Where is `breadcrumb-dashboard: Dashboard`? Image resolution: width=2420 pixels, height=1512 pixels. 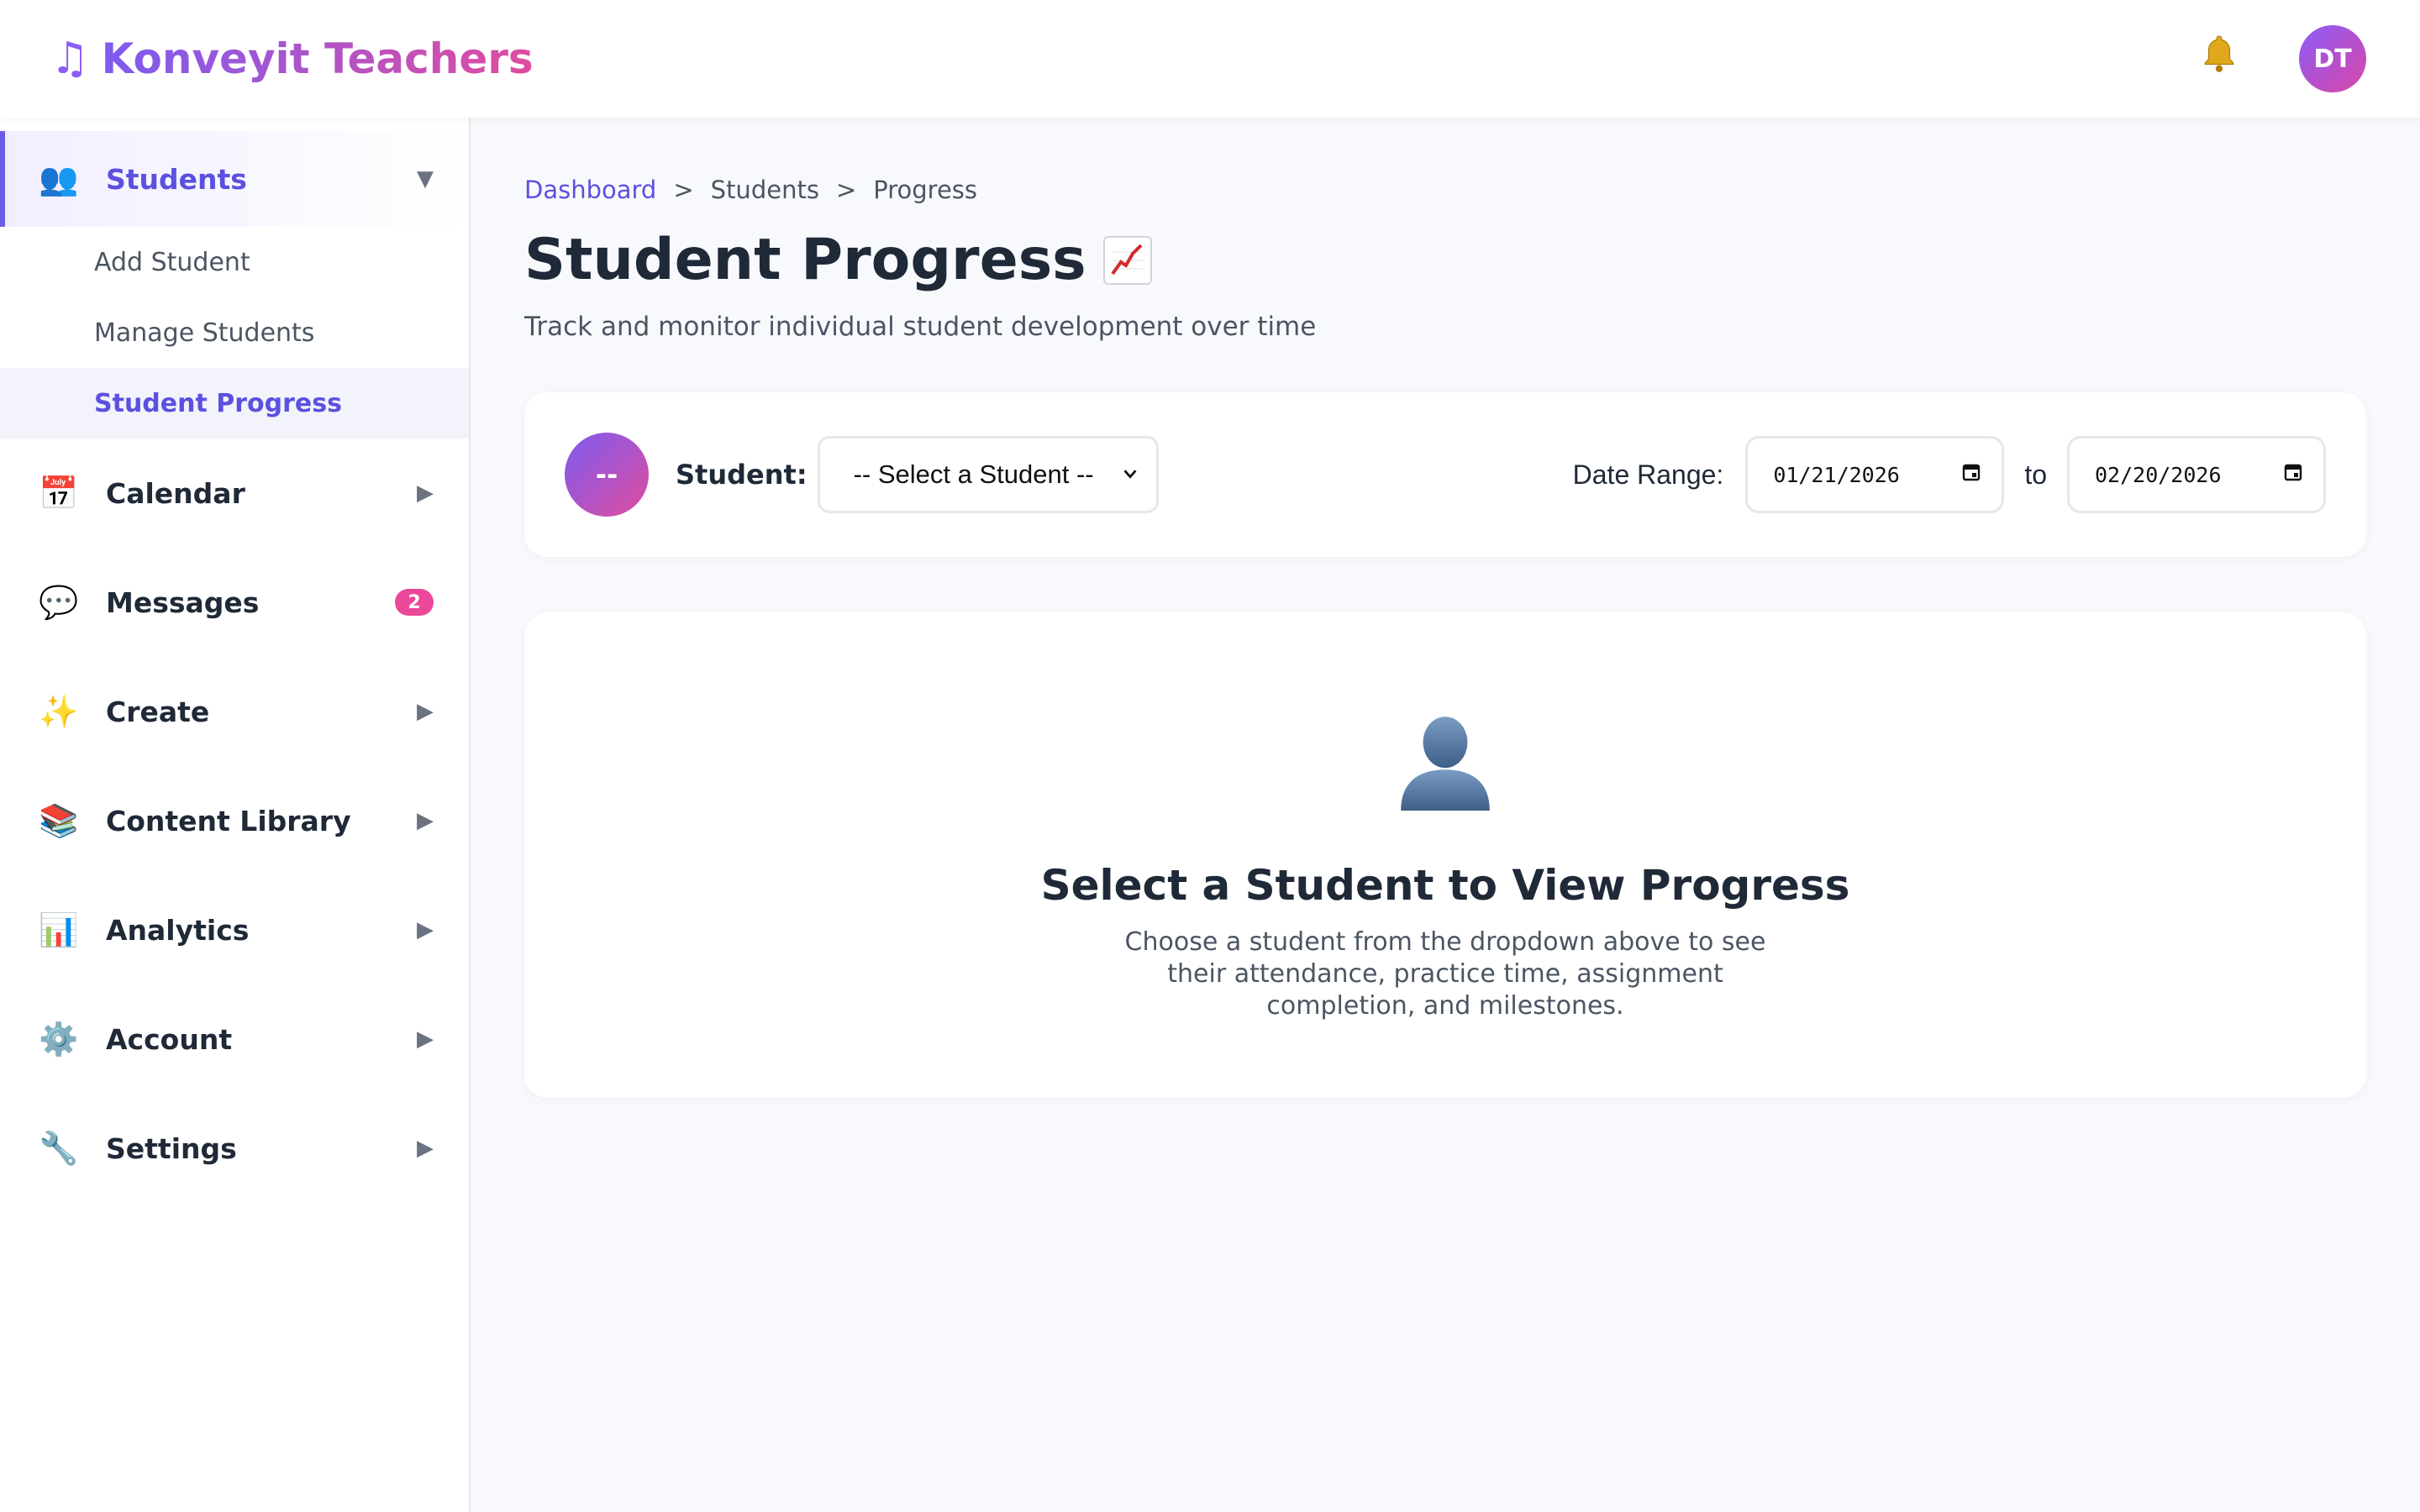
breadcrumb-dashboard: Dashboard is located at coordinates (590, 190).